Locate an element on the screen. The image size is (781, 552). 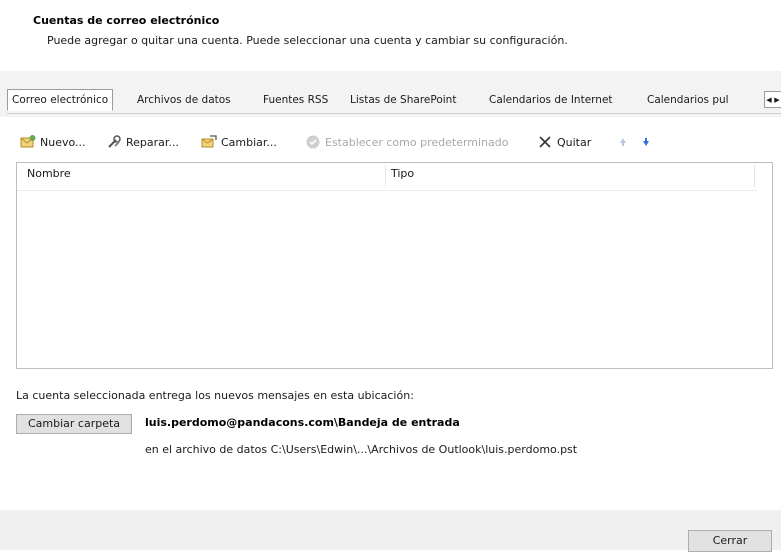
repair-icon is located at coordinates (114, 142).